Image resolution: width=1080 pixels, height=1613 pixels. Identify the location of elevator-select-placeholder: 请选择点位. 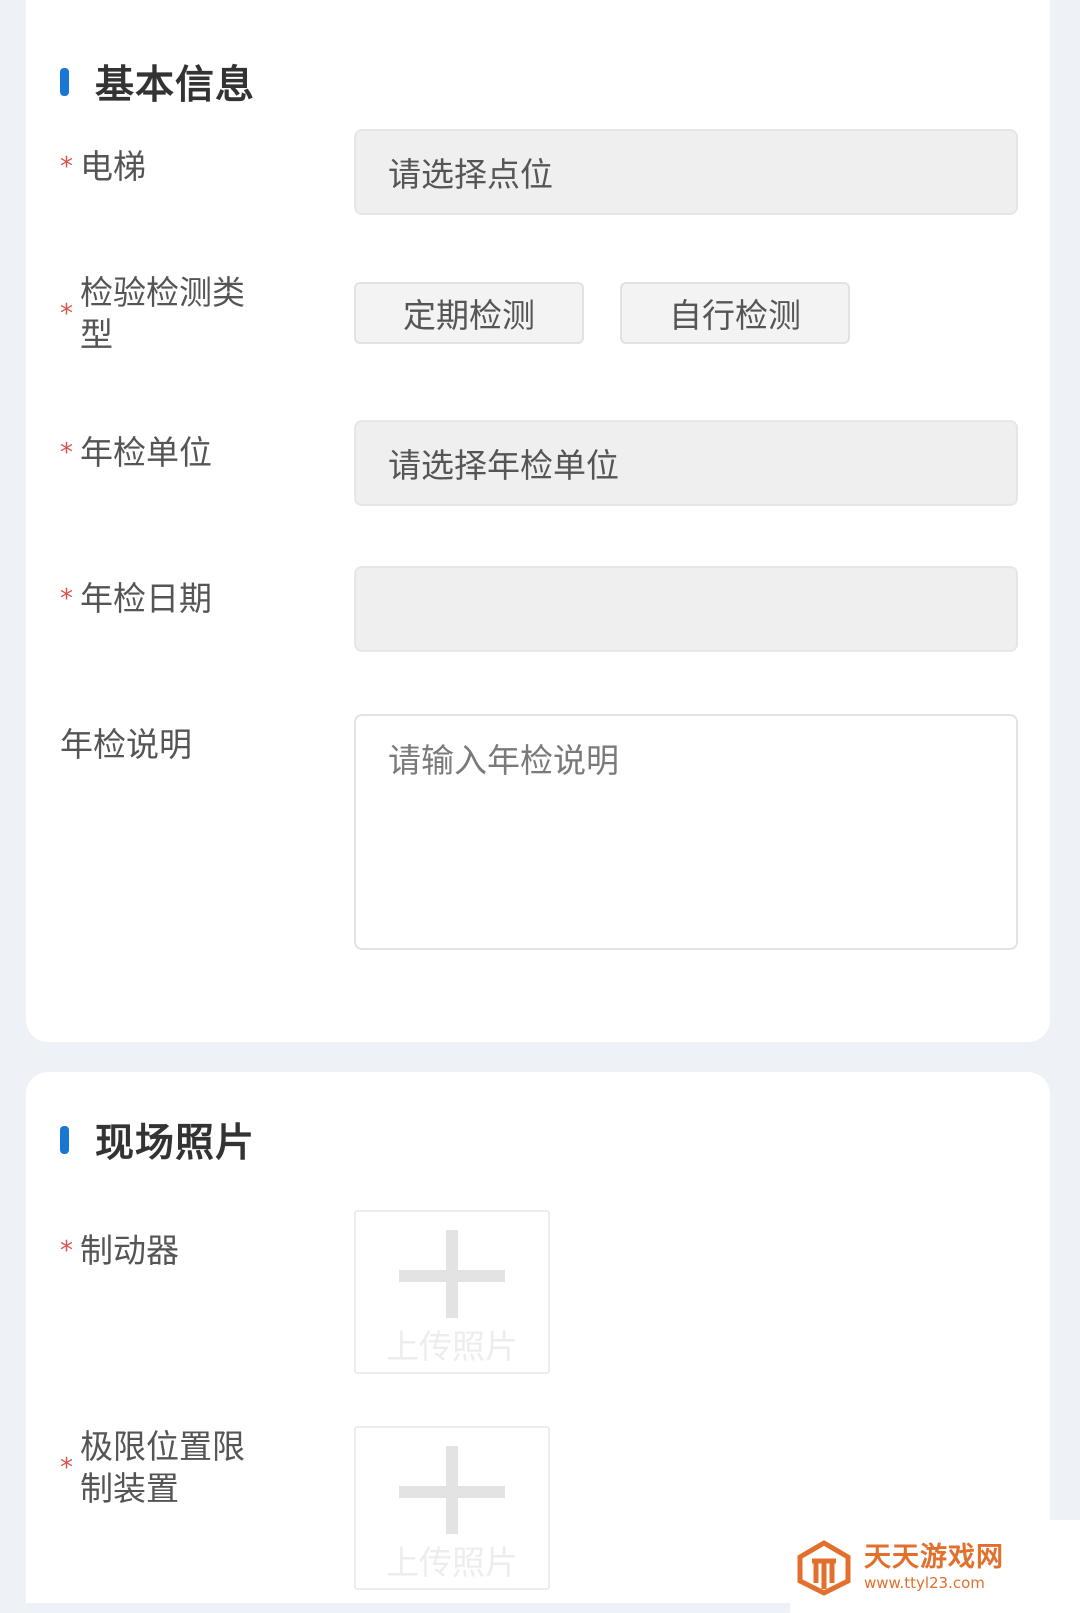
(470, 174).